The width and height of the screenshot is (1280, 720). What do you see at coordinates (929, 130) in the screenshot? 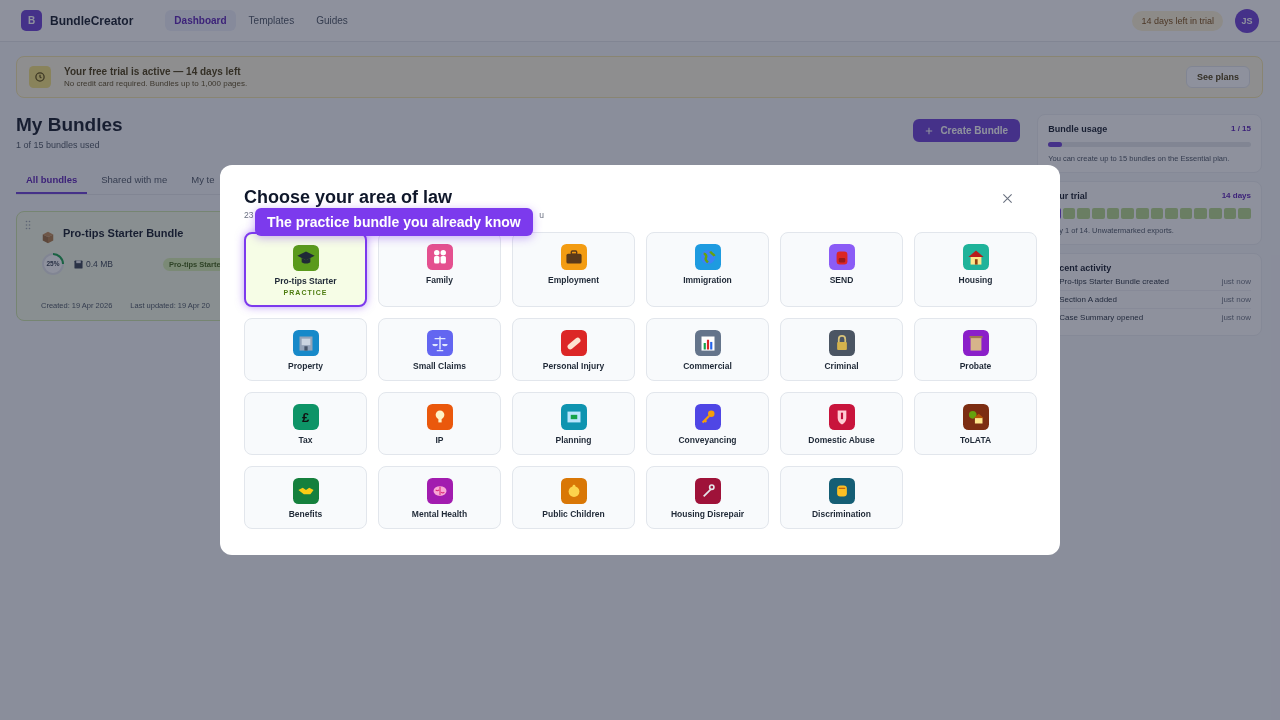
I see `plus-icon` at bounding box center [929, 130].